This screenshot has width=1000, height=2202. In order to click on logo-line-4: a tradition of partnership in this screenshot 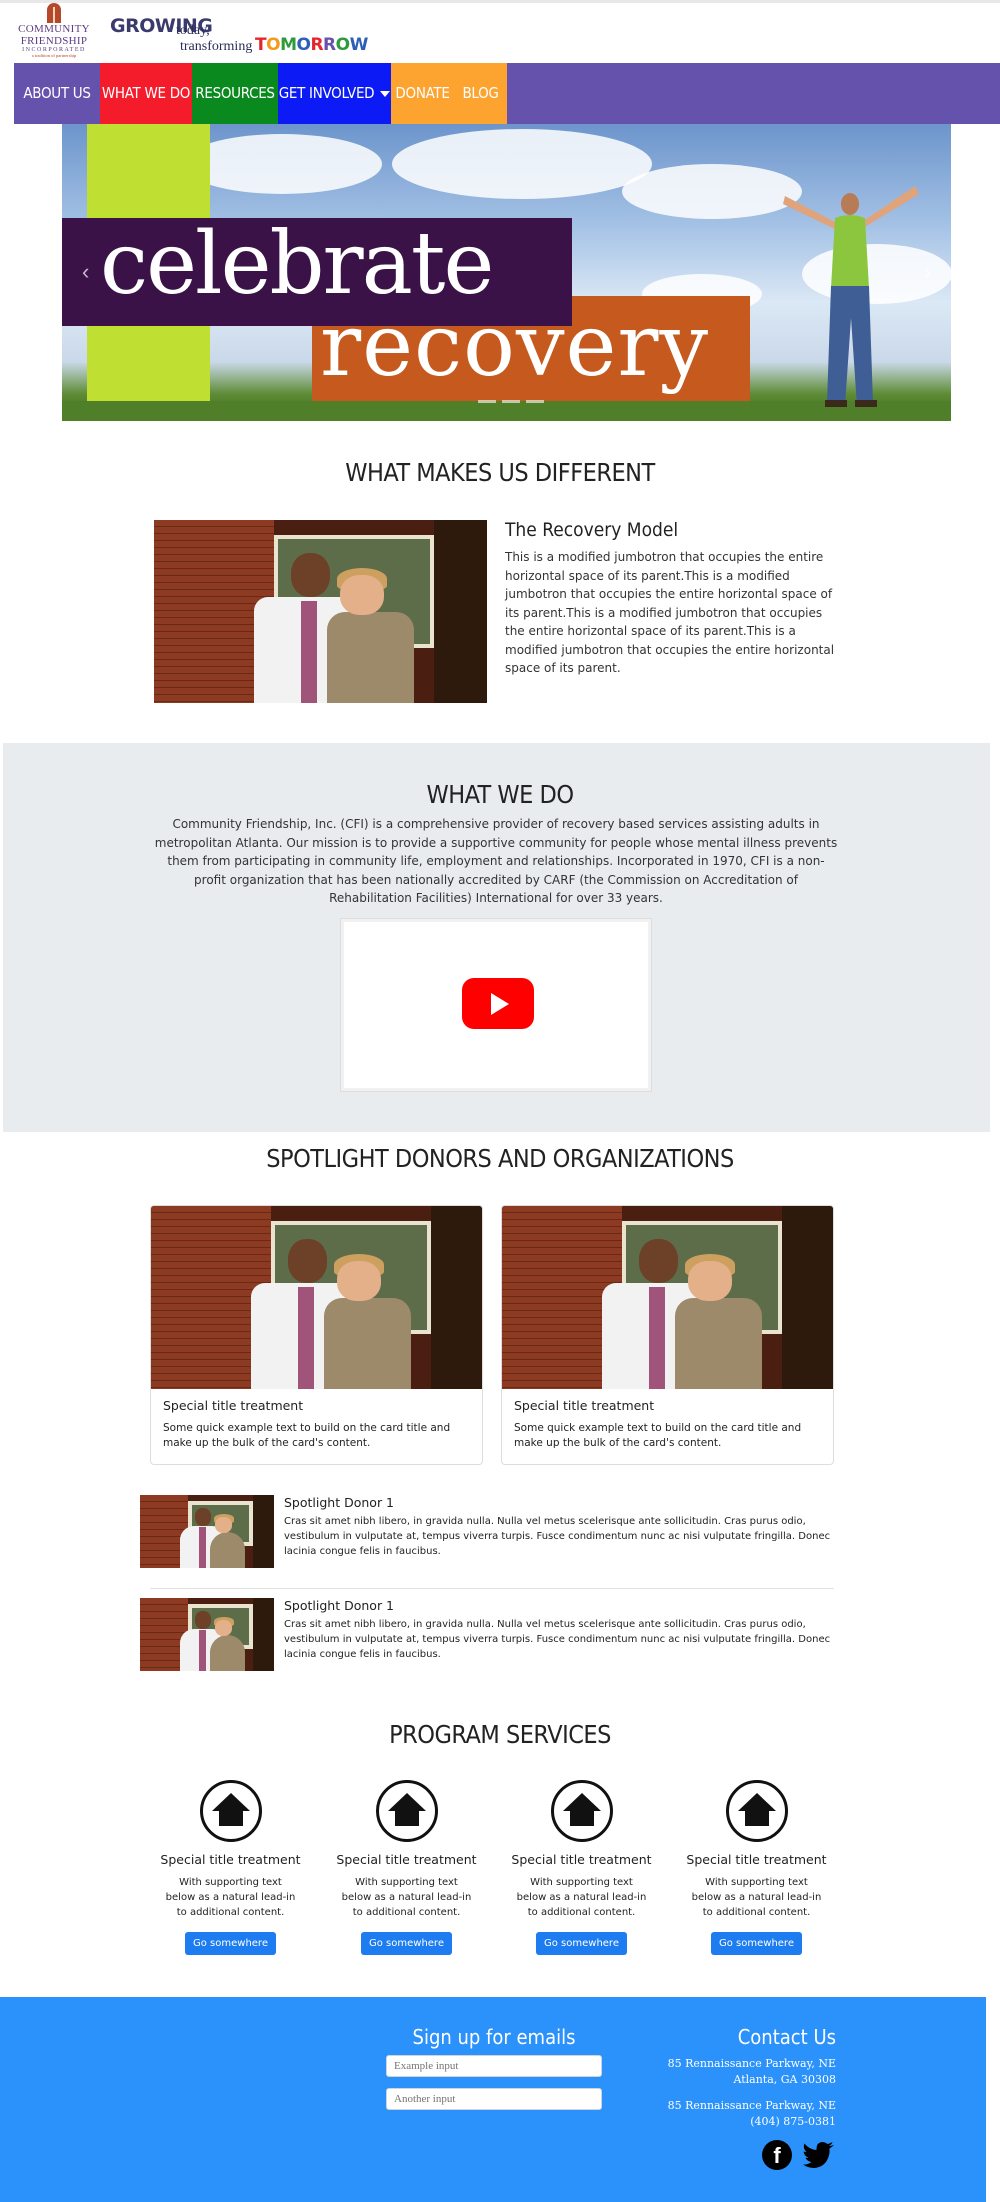, I will do `click(54, 55)`.